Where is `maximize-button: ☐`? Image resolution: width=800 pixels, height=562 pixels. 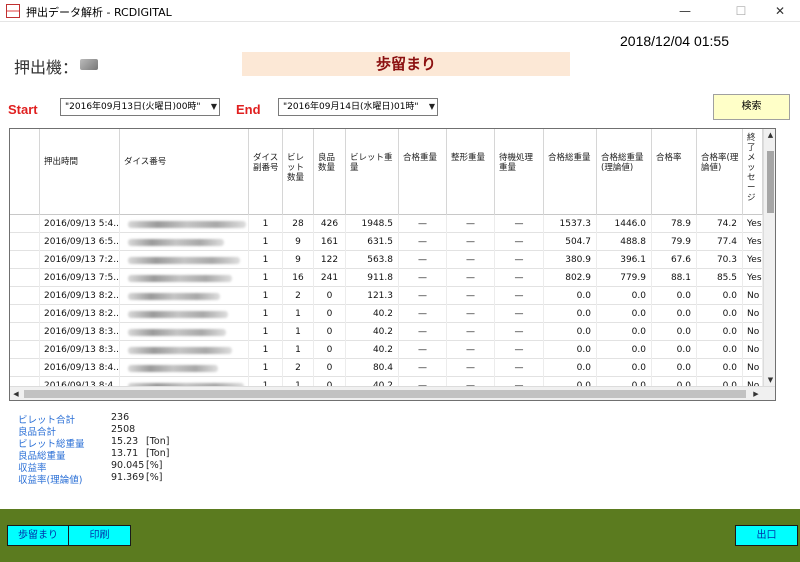
maximize-button: ☐ is located at coordinates (741, 11).